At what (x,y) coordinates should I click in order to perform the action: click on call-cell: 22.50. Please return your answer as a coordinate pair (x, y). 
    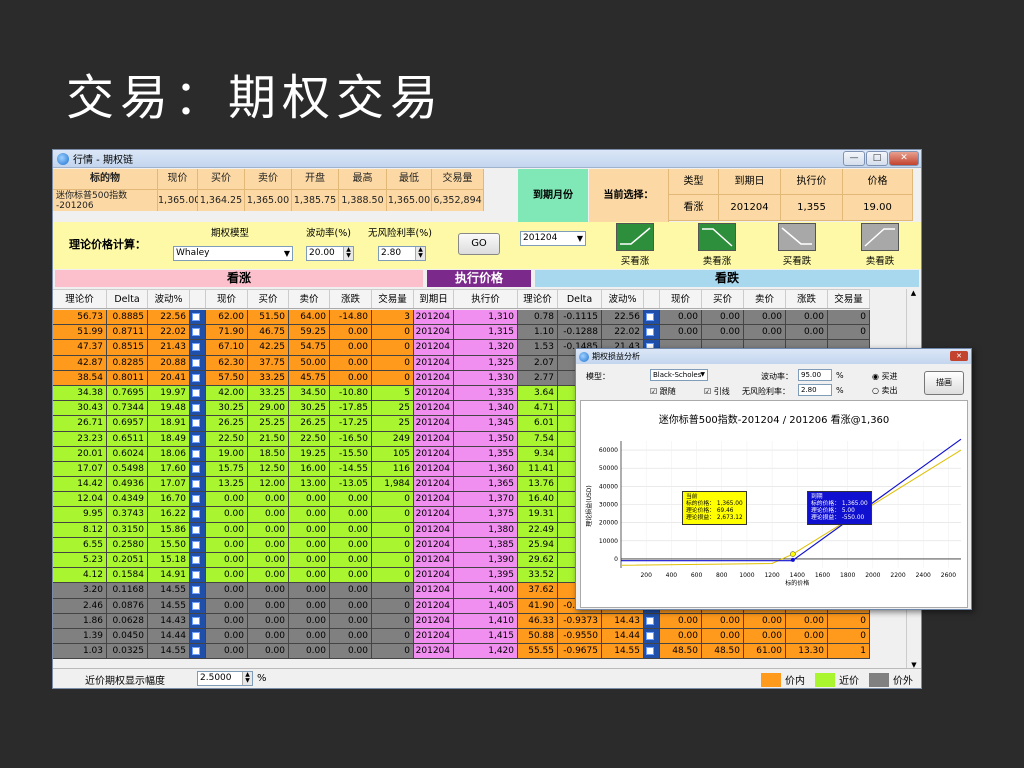
    Looking at the image, I should click on (309, 439).